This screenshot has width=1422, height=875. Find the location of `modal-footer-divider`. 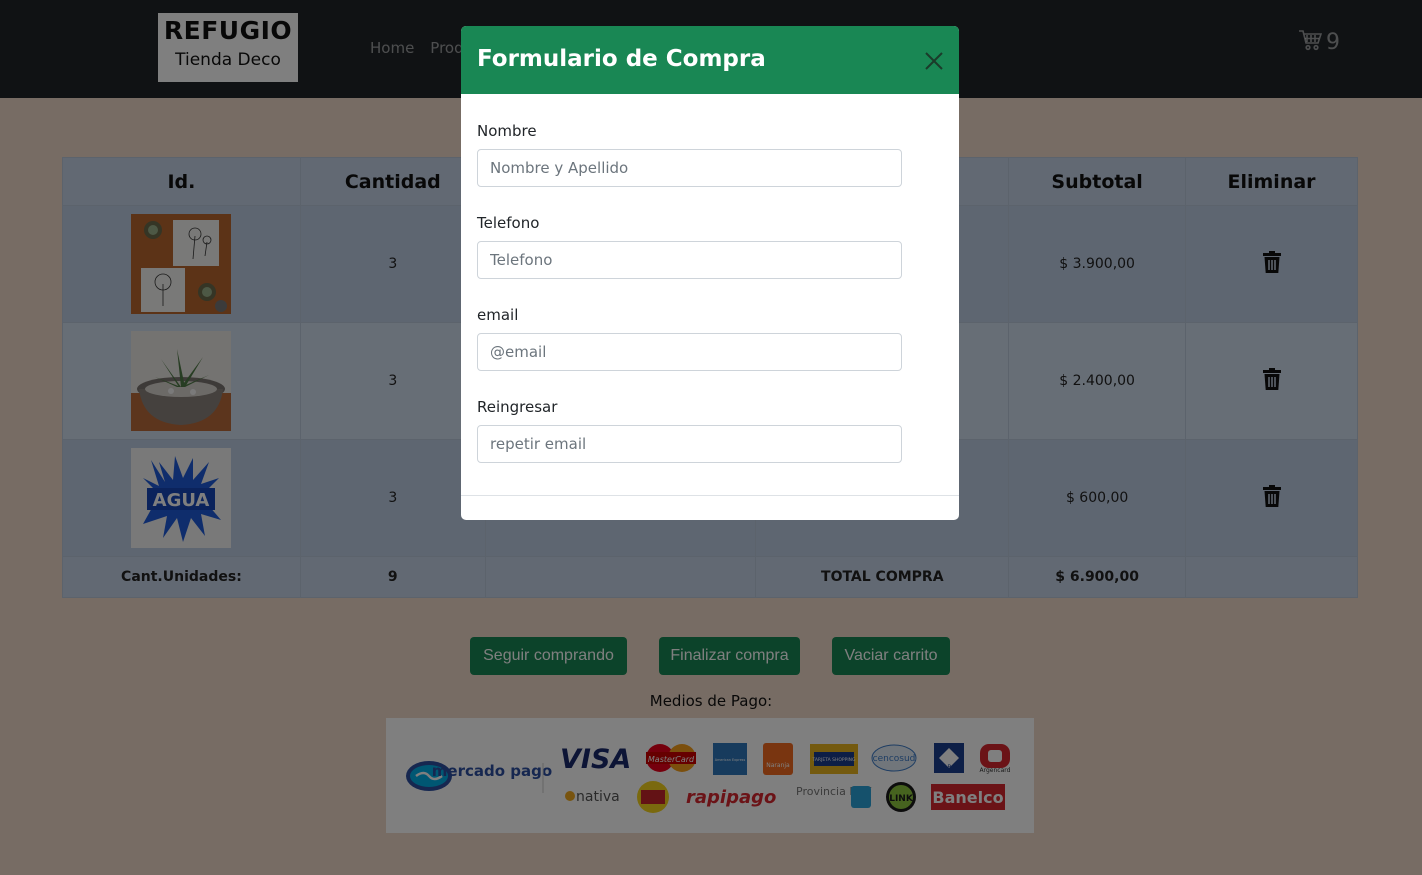

modal-footer-divider is located at coordinates (710, 495).